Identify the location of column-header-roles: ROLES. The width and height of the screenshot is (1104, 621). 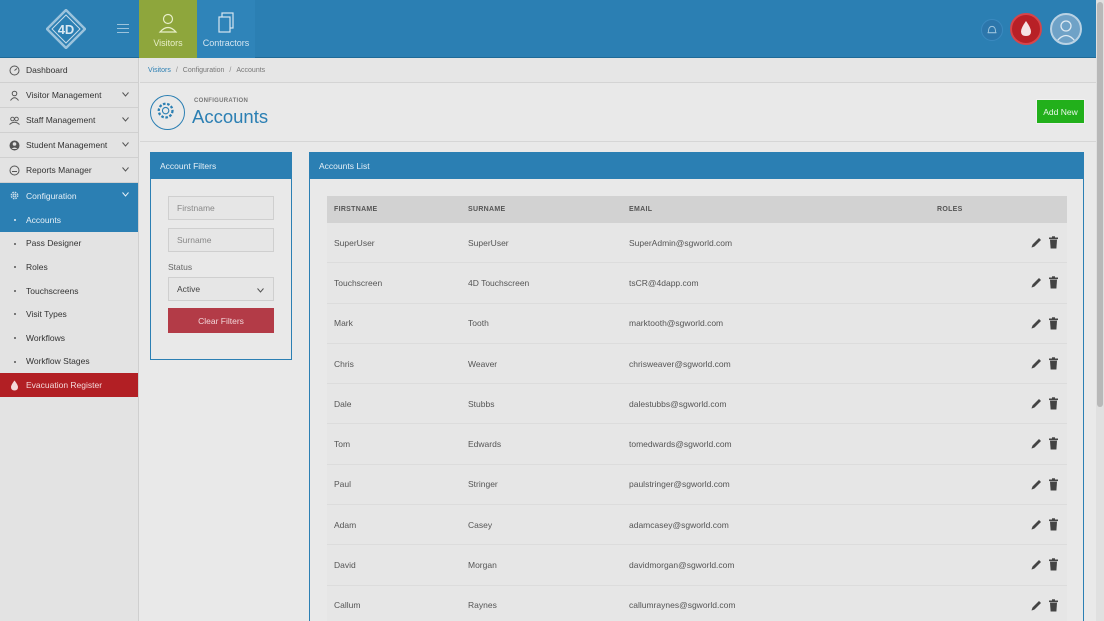
(950, 209).